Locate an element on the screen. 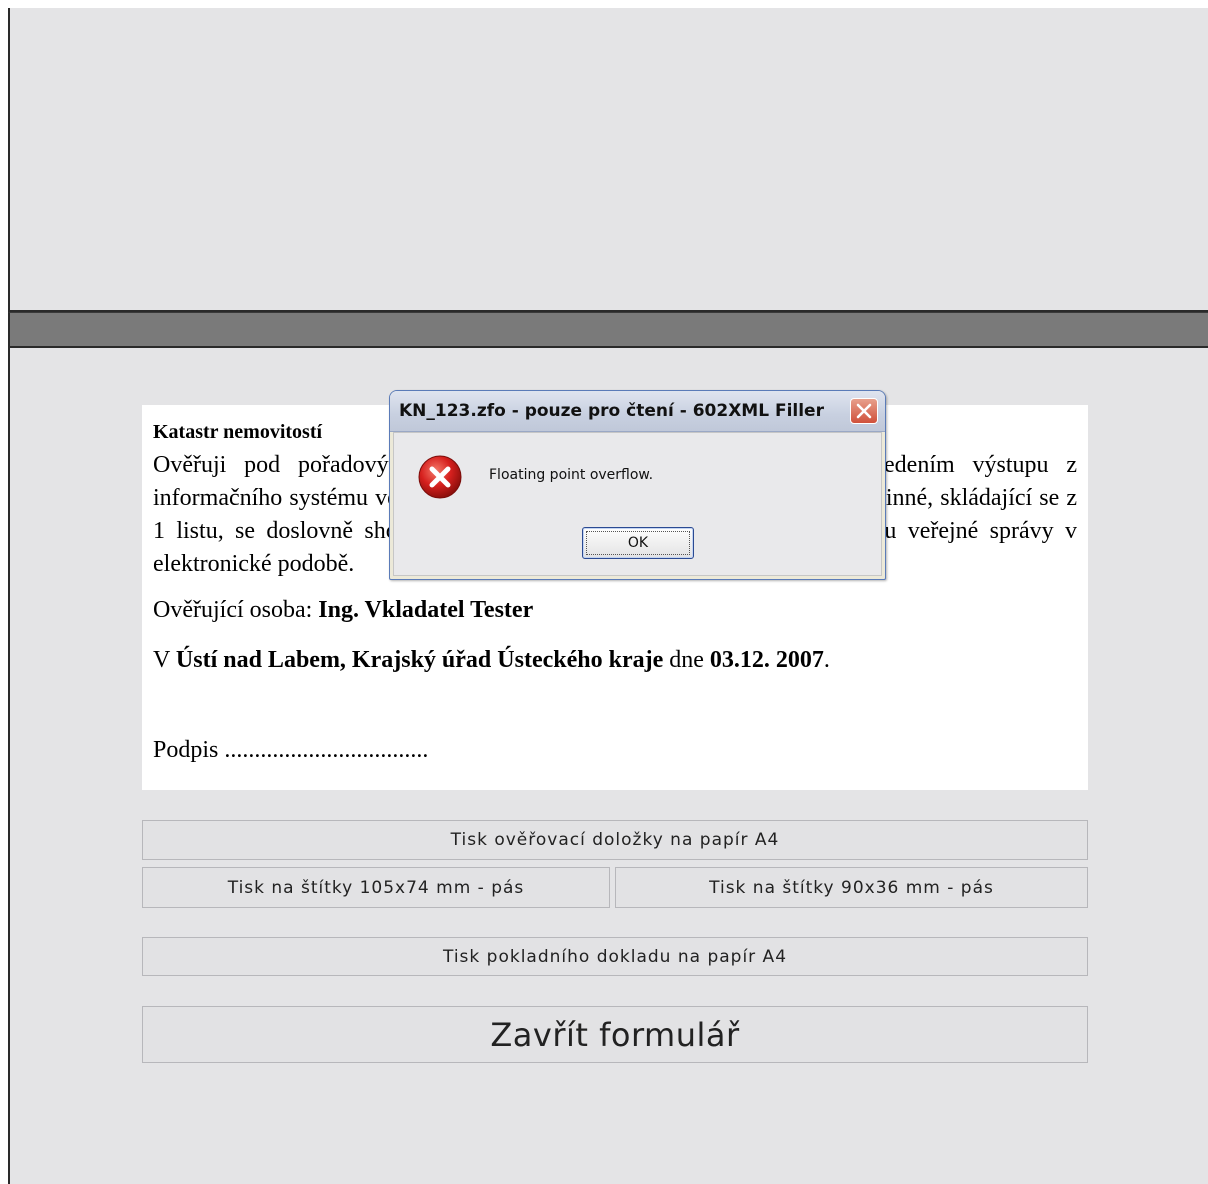  print-a4-button: Tisk ověřovací doložky na papír A4 is located at coordinates (615, 840).